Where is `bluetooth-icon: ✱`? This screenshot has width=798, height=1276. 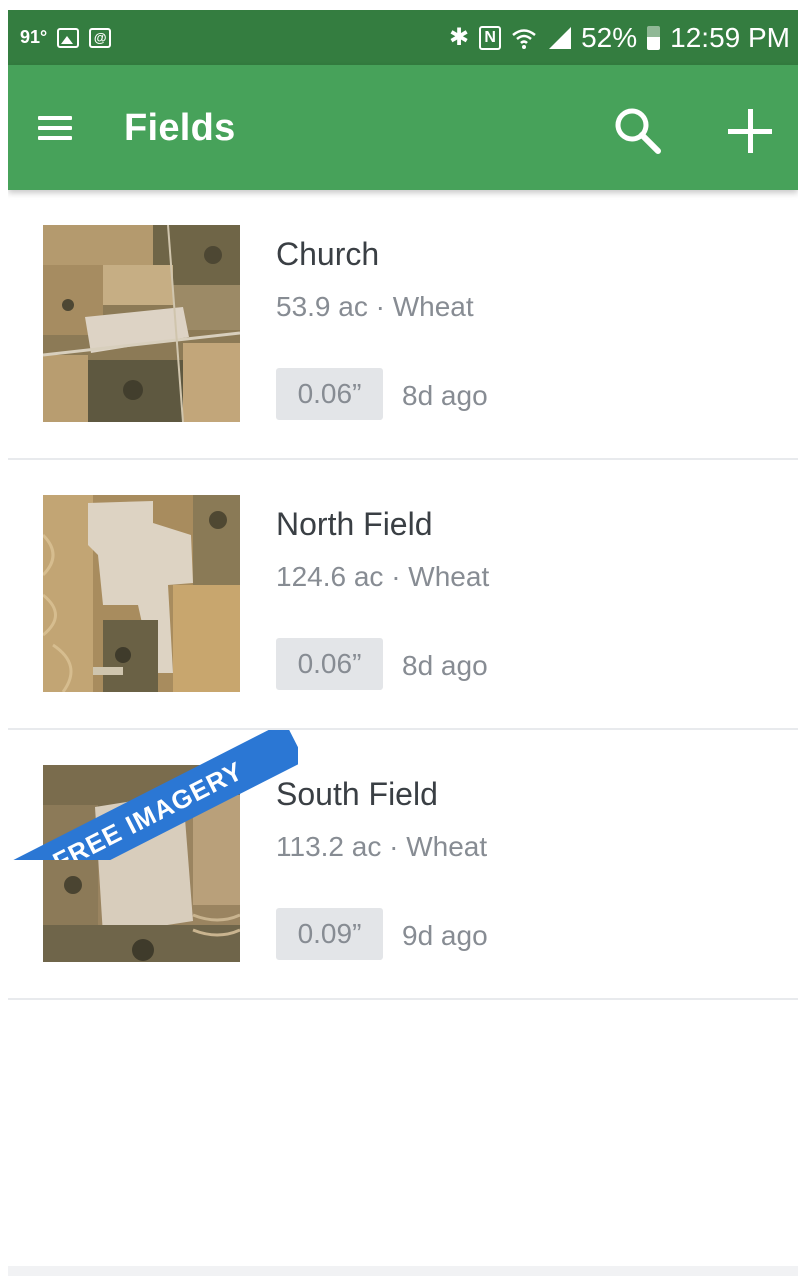 bluetooth-icon: ✱ is located at coordinates (459, 37).